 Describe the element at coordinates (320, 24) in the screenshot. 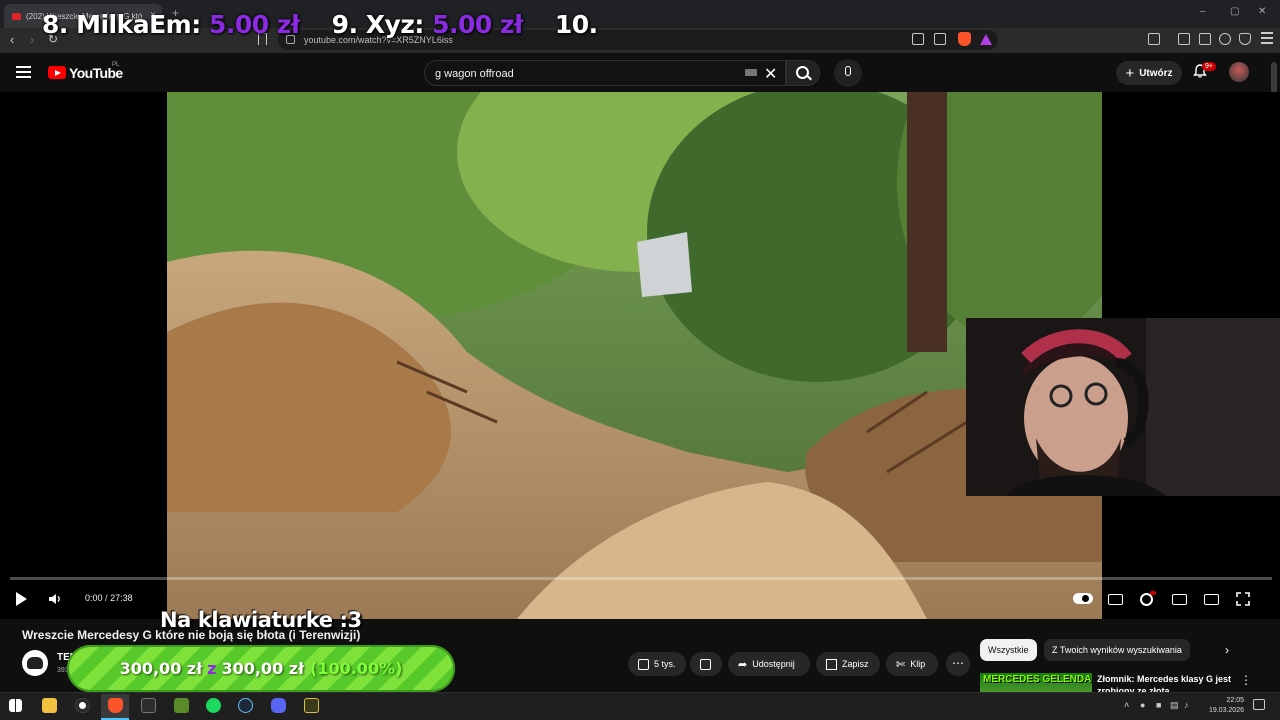

I see `donor-ranking-overlay: 8. MilkaEm: 5.00 zł 9. Xyz: 5.00 zł 10.` at that location.